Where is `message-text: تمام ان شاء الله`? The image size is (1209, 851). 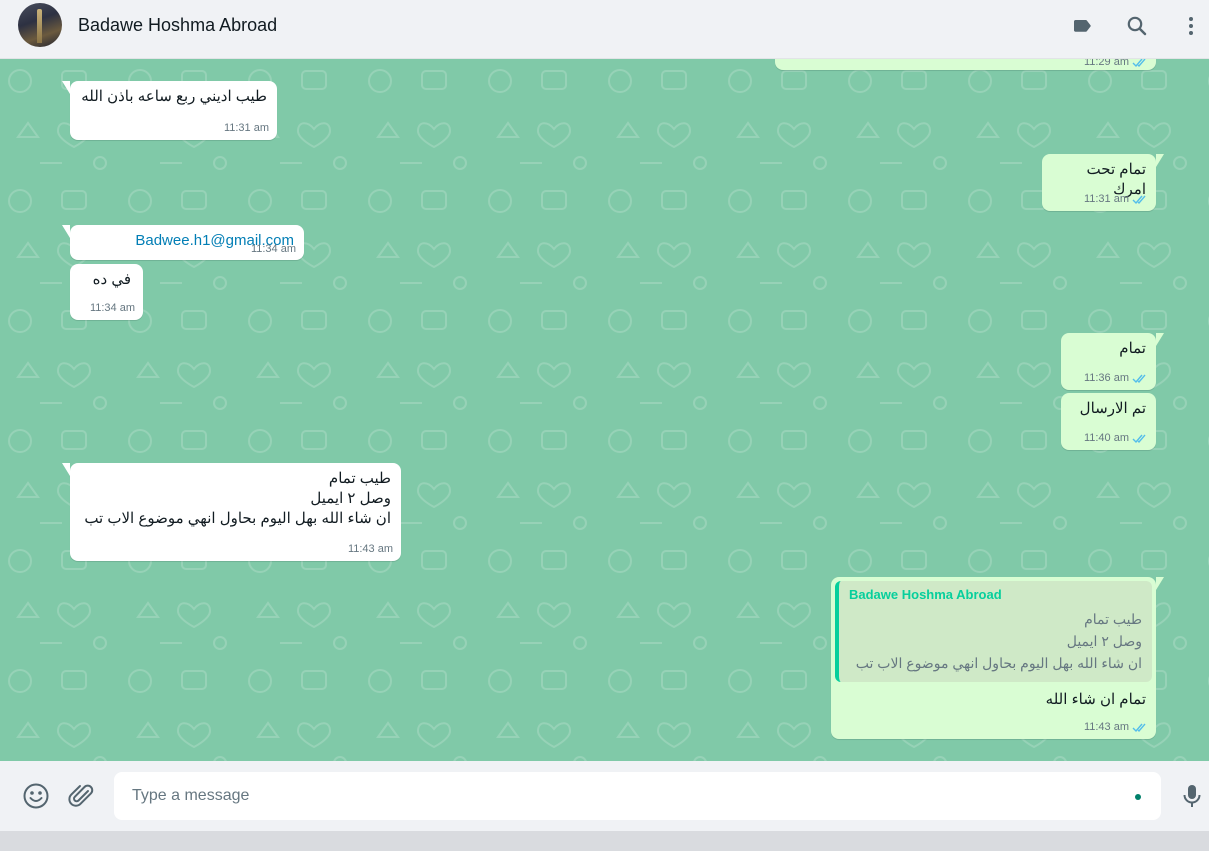
message-text: تمام ان شاء الله is located at coordinates (1095, 699).